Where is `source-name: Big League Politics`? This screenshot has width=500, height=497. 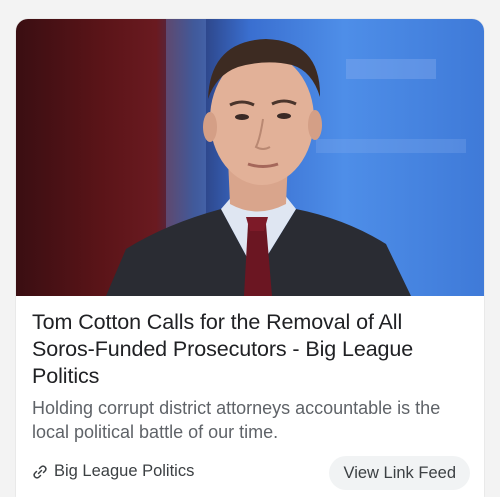
source-name: Big League Politics is located at coordinates (124, 471).